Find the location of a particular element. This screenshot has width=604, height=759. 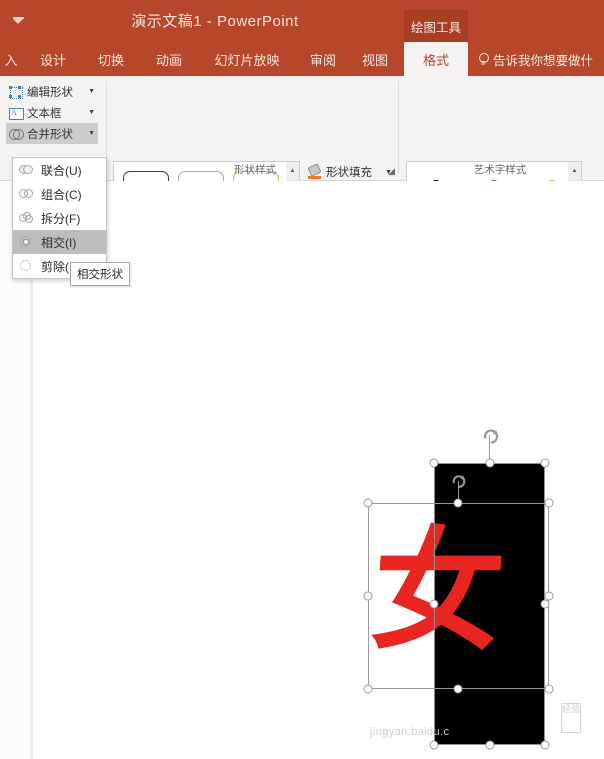

tab-slideshow: 幻灯片放映 is located at coordinates (247, 59).